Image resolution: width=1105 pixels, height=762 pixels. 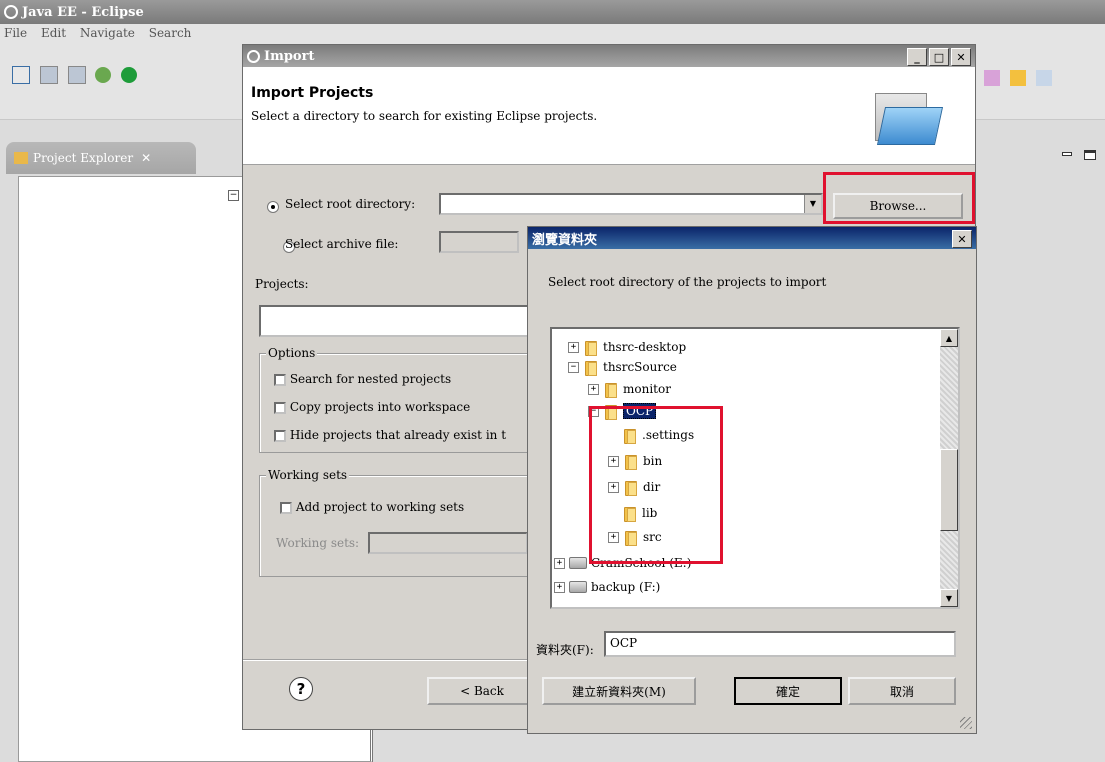 I want to click on tree-scrollbar: ▲ ▼, so click(x=949, y=468).